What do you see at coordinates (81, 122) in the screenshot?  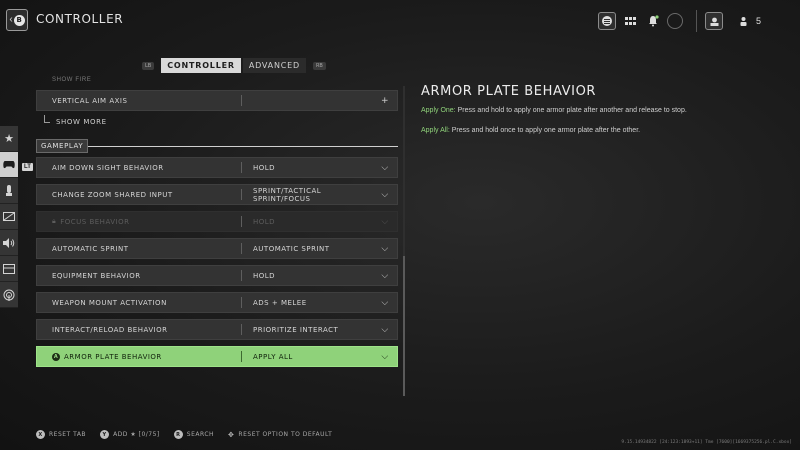 I see `show-more-label: SHOW MORE` at bounding box center [81, 122].